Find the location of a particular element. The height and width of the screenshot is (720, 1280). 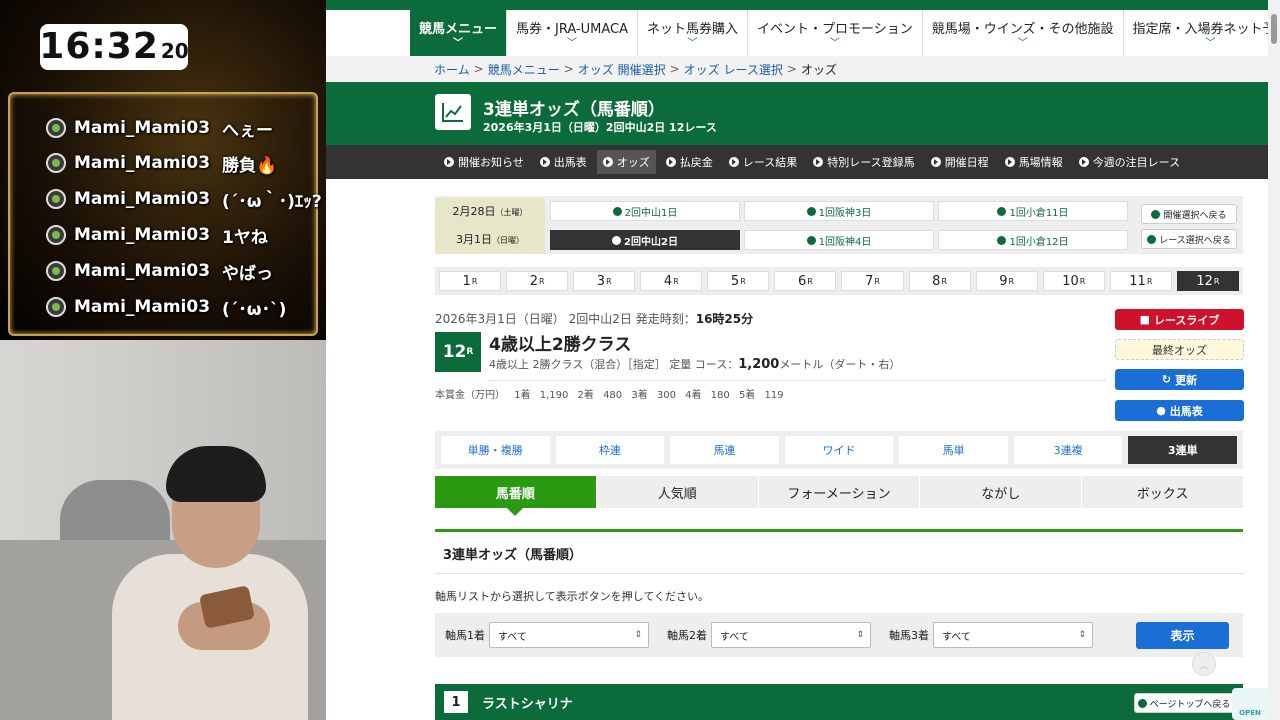

page-top-button: ページトップへ戻る is located at coordinates (1184, 703).